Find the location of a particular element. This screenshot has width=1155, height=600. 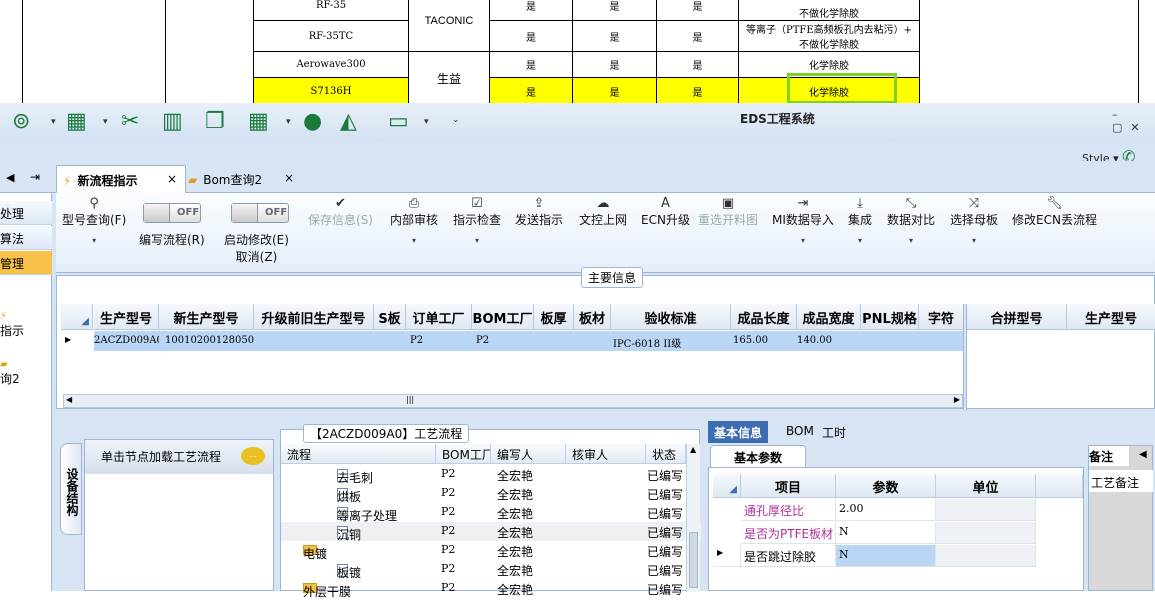

process-row-selected: 沉铜 P2 全宏艳 已编写 is located at coordinates (491, 532).